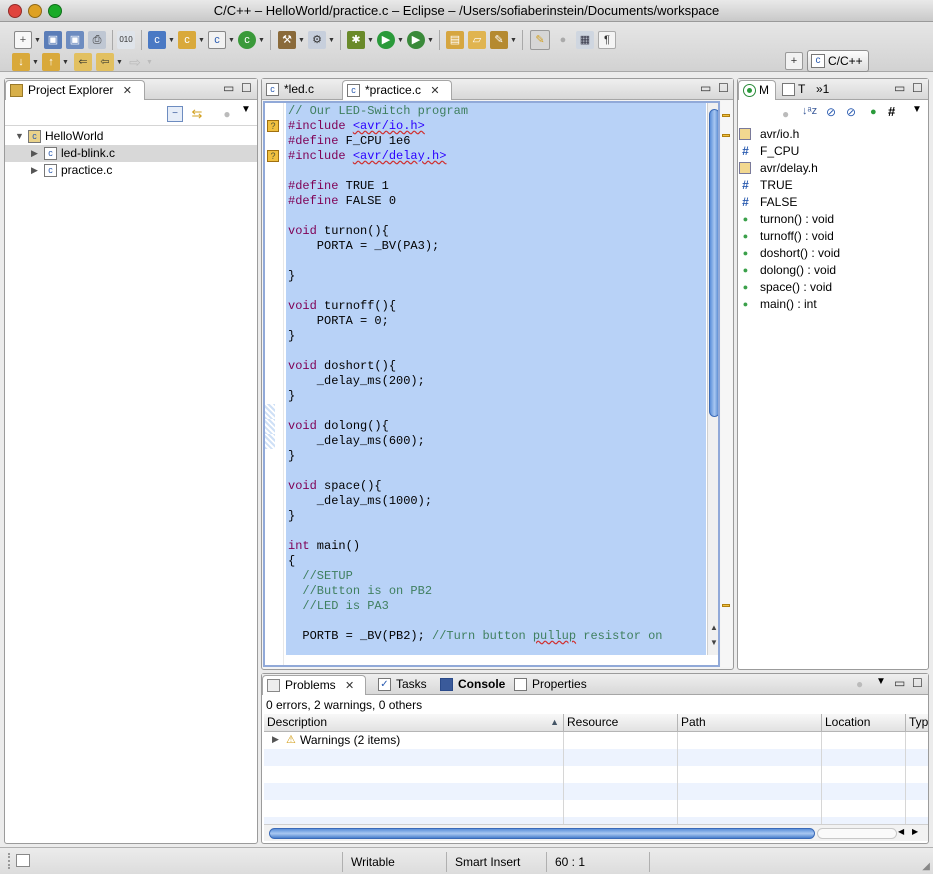 This screenshot has height=874, width=933. I want to click on close-window-button, so click(15, 11).